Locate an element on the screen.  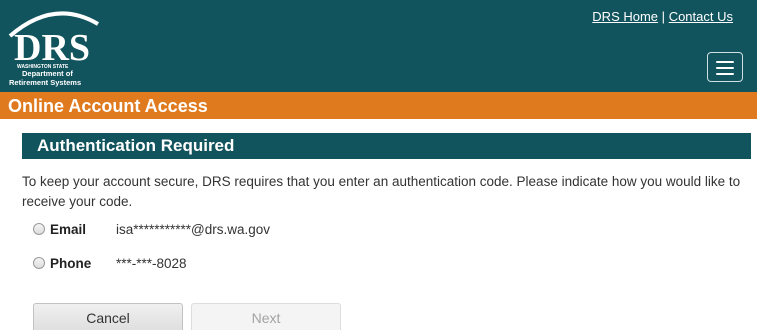
menu-toggle-button is located at coordinates (725, 67).